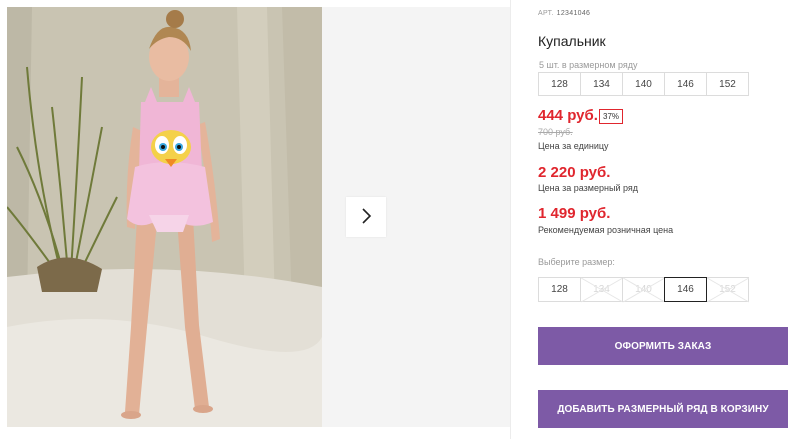 Image resolution: width=800 pixels, height=439 pixels. What do you see at coordinates (574, 213) in the screenshot?
I see `retail-price: 1 499 руб.` at bounding box center [574, 213].